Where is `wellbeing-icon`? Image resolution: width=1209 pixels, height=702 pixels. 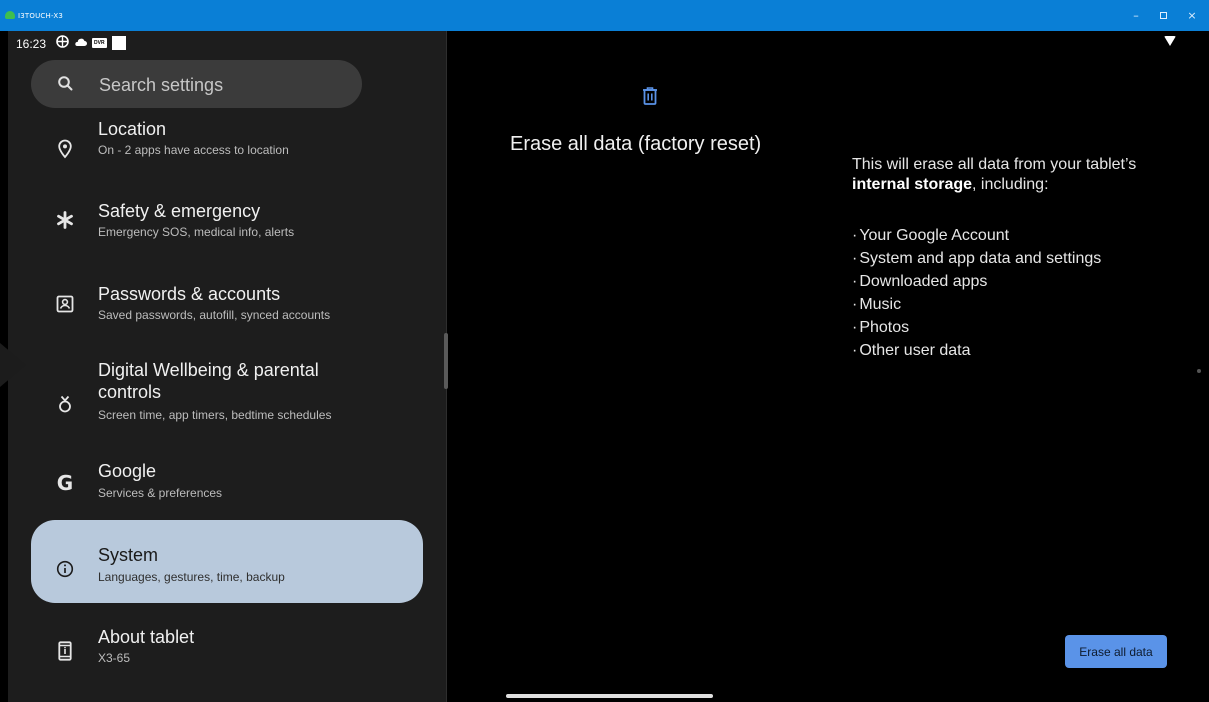 wellbeing-icon is located at coordinates (65, 404).